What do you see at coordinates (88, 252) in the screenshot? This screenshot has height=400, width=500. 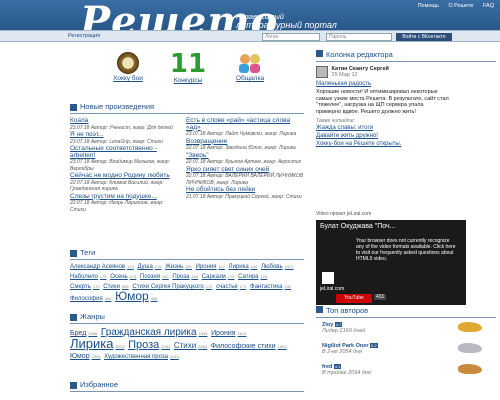 I see `tags-title: Теги` at bounding box center [88, 252].